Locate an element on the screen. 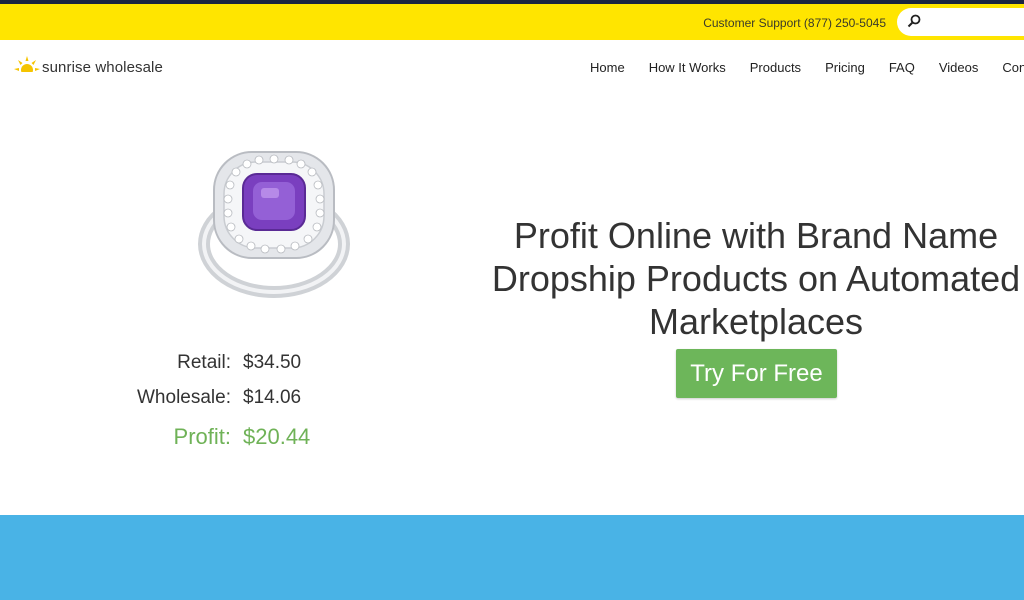  wholesale-value: $14.06 is located at coordinates (272, 397).